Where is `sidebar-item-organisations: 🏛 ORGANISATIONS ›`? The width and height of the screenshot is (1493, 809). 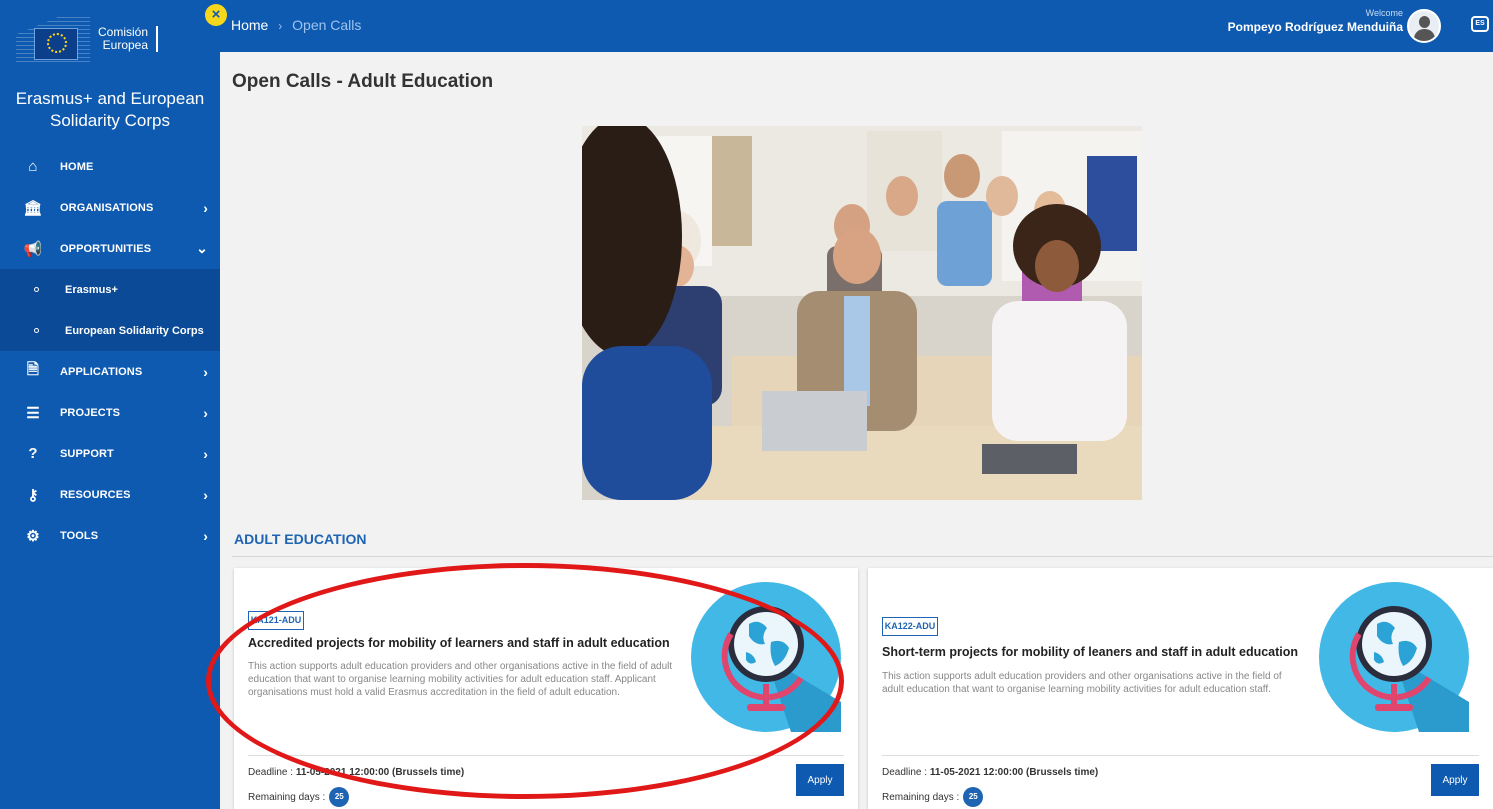
sidebar-item-organisations: 🏛 ORGANISATIONS › is located at coordinates (110, 207).